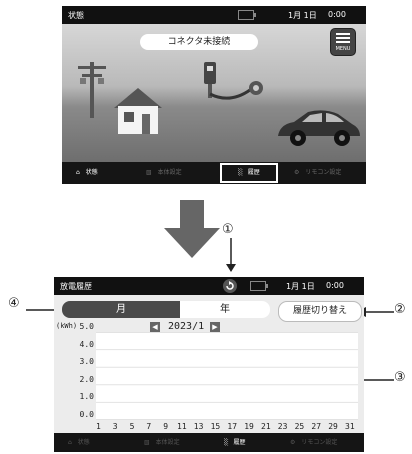 Image resolution: width=412 pixels, height=454 pixels. I want to click on current-period: 2023/1, so click(186, 326).